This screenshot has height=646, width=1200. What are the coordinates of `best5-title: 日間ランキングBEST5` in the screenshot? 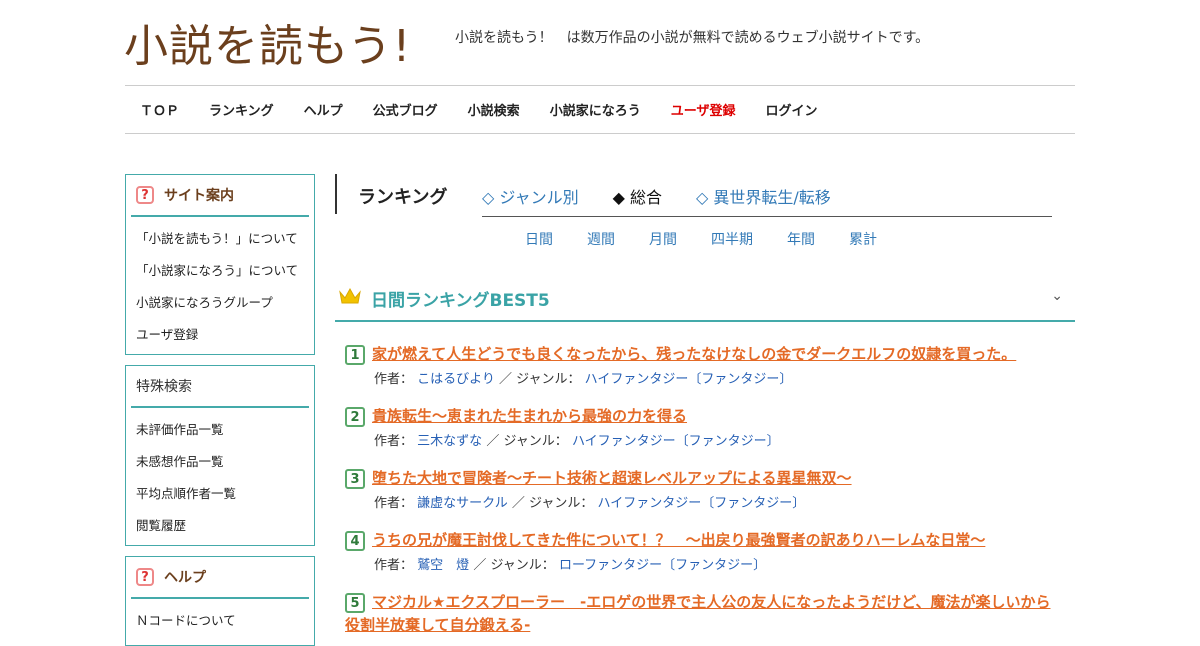 It's located at (460, 301).